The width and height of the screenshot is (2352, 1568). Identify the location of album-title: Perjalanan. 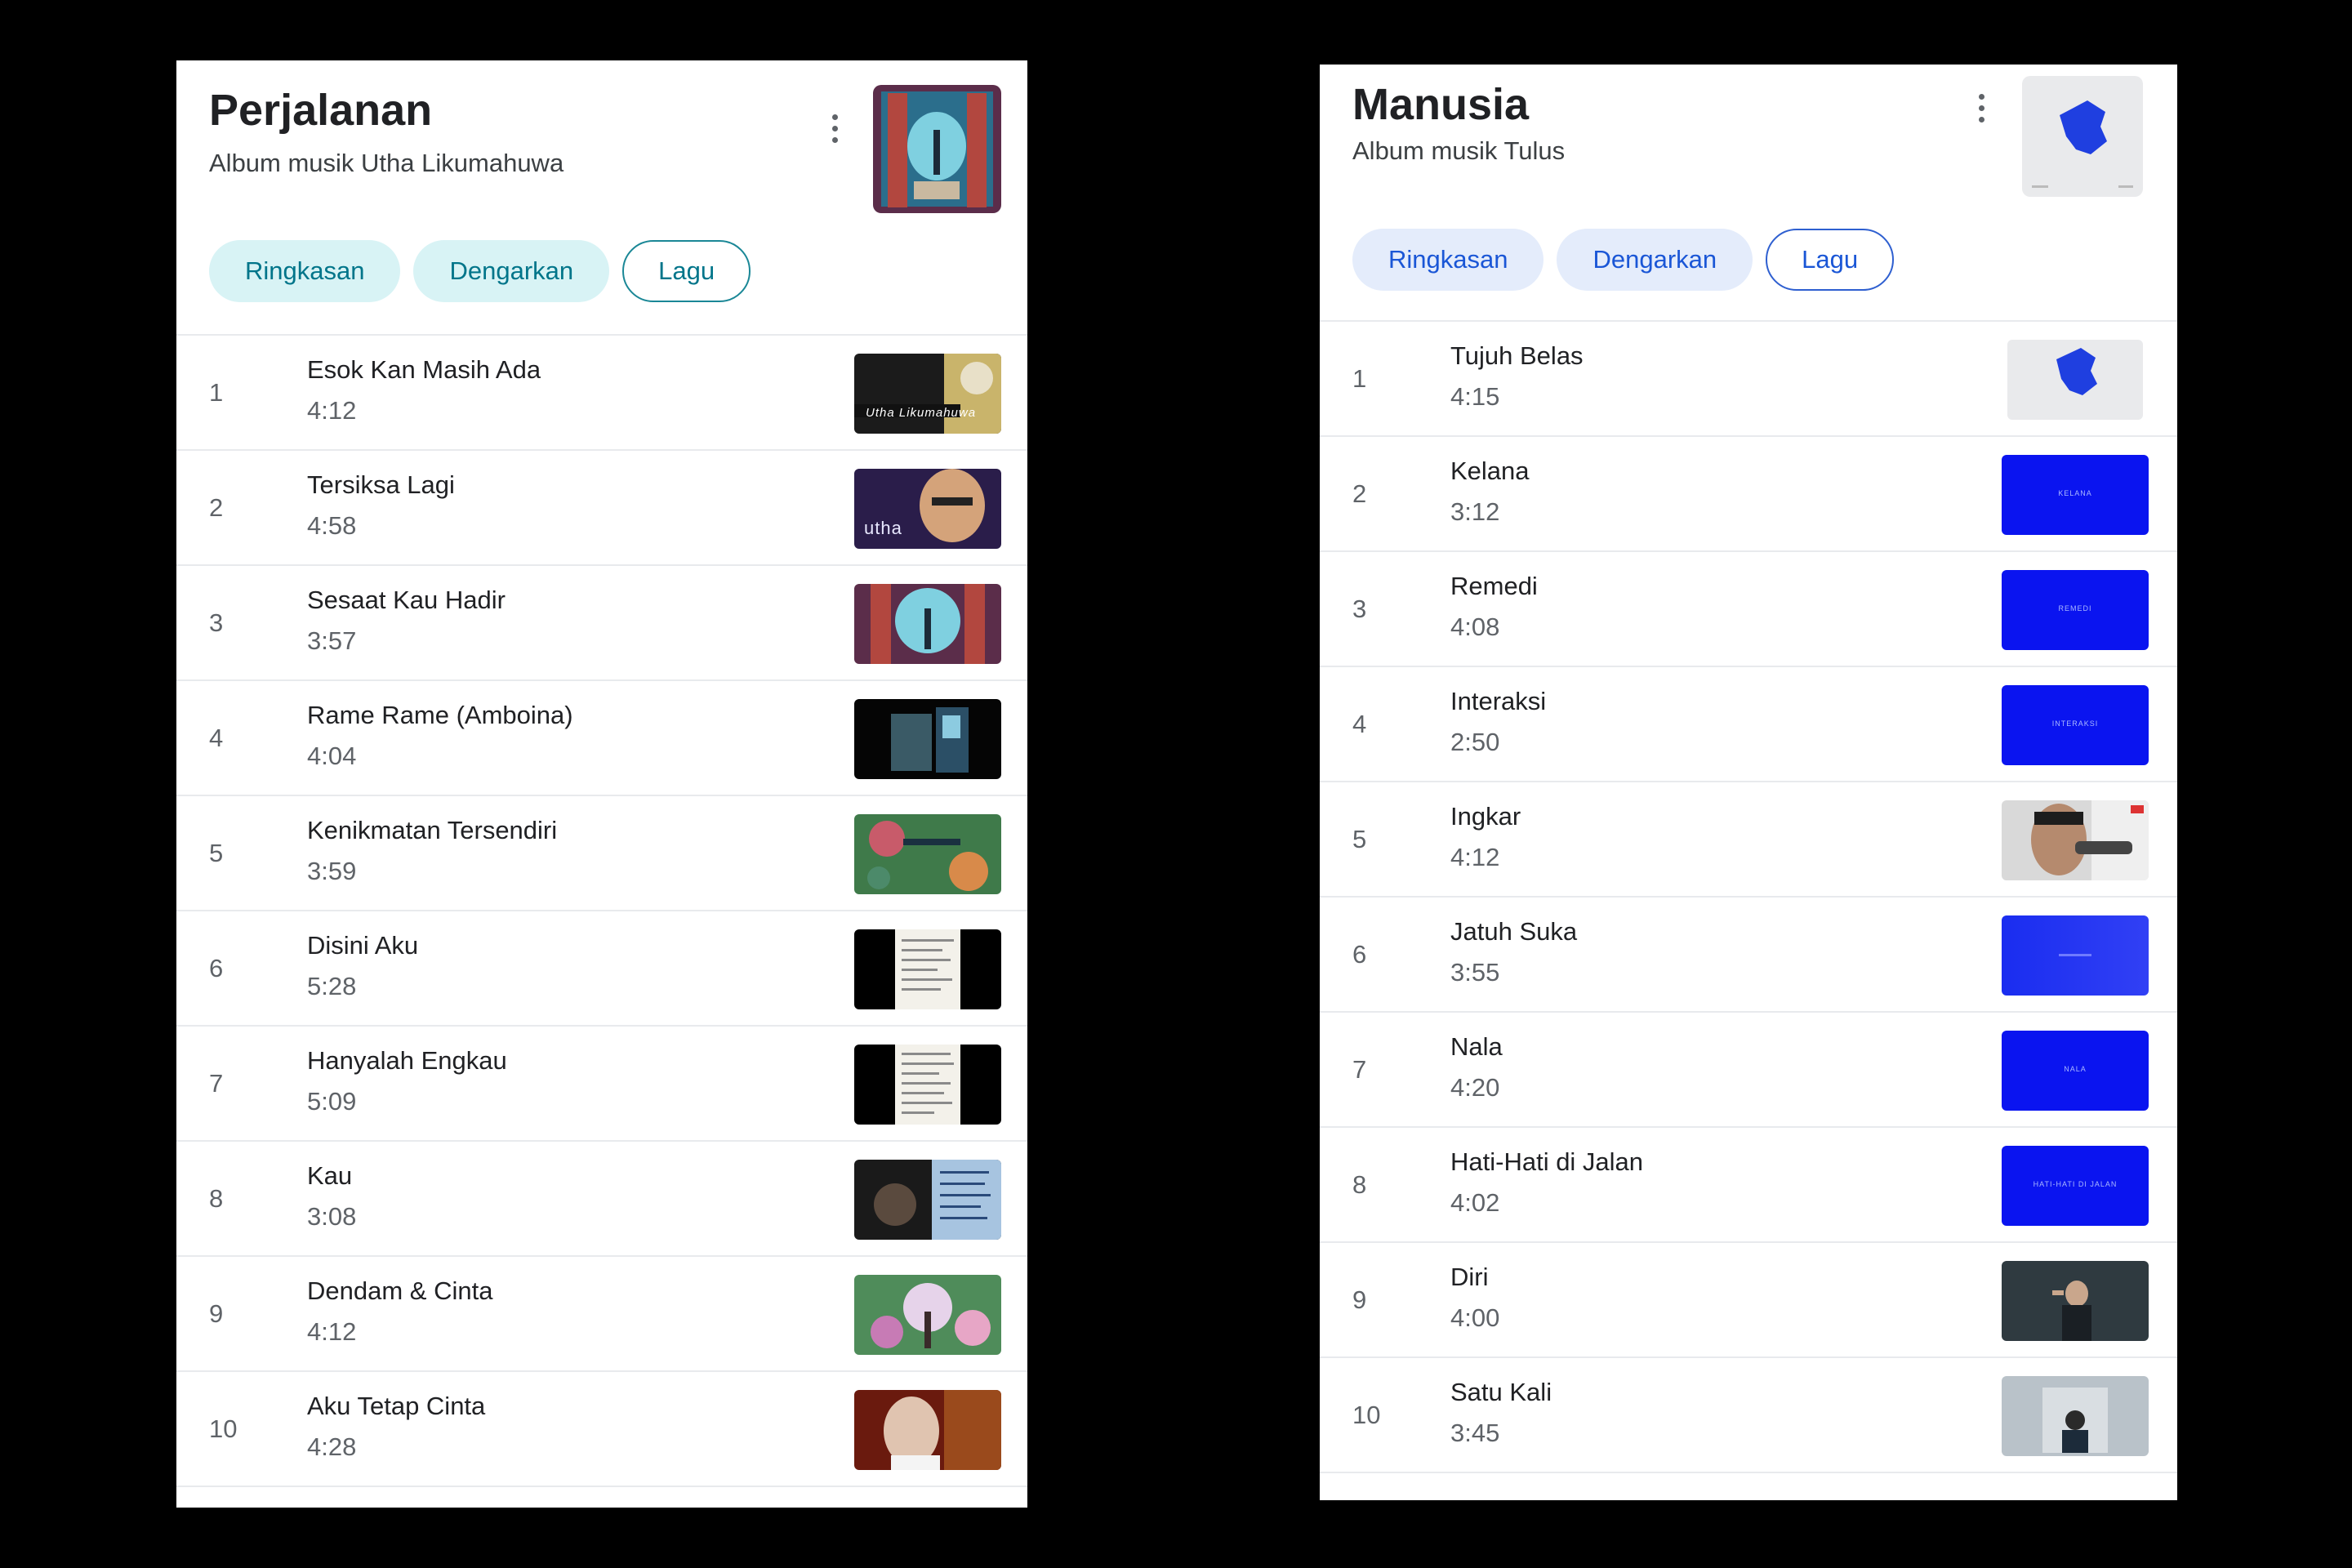
(321, 111).